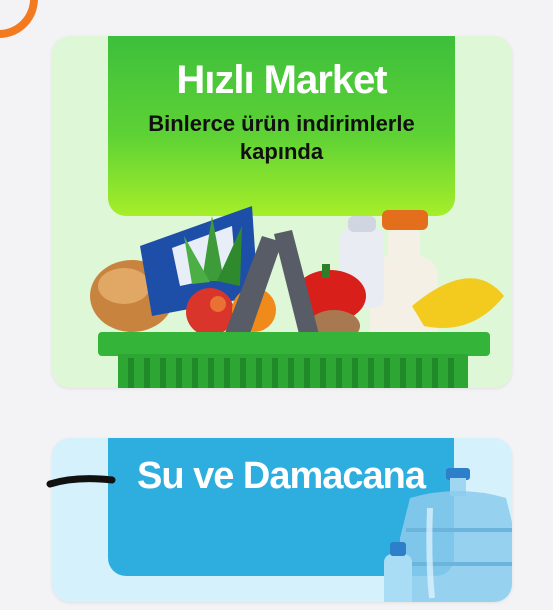 The image size is (553, 610). Describe the element at coordinates (81, 481) in the screenshot. I see `scribble-mark` at that location.